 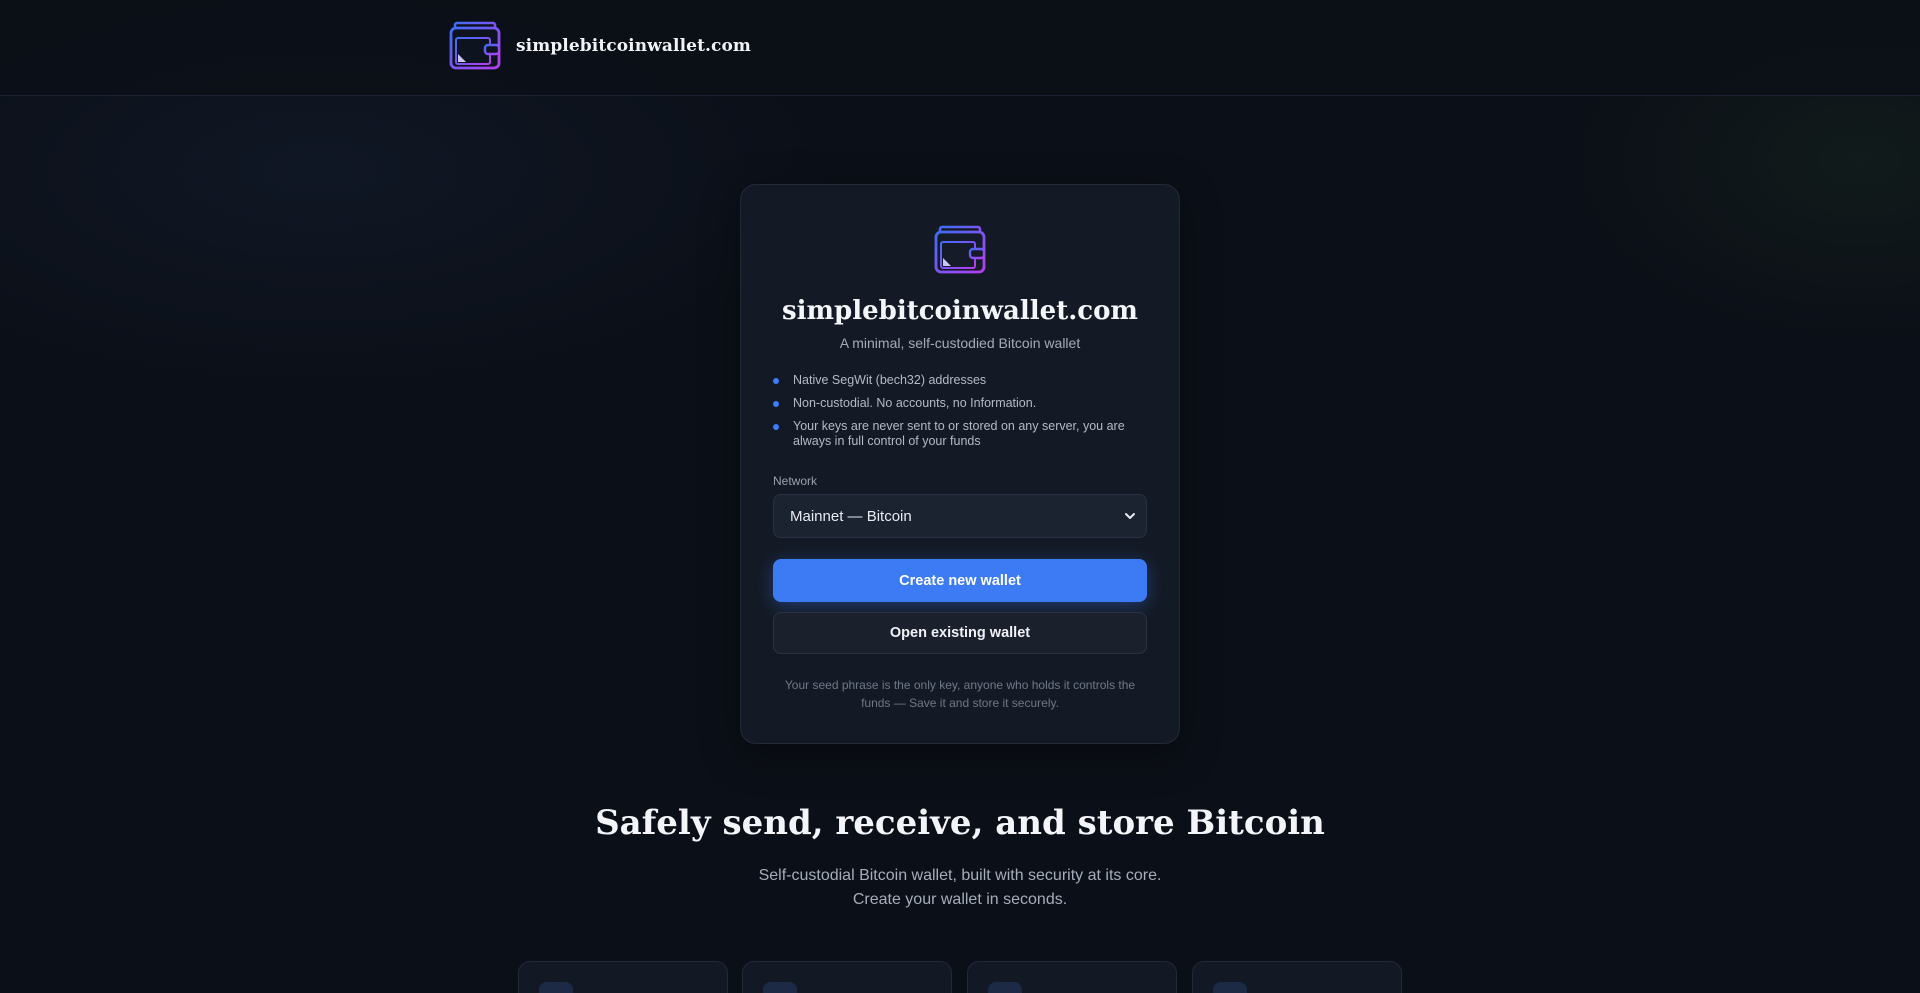 I want to click on feature-tiles, so click(x=960, y=977).